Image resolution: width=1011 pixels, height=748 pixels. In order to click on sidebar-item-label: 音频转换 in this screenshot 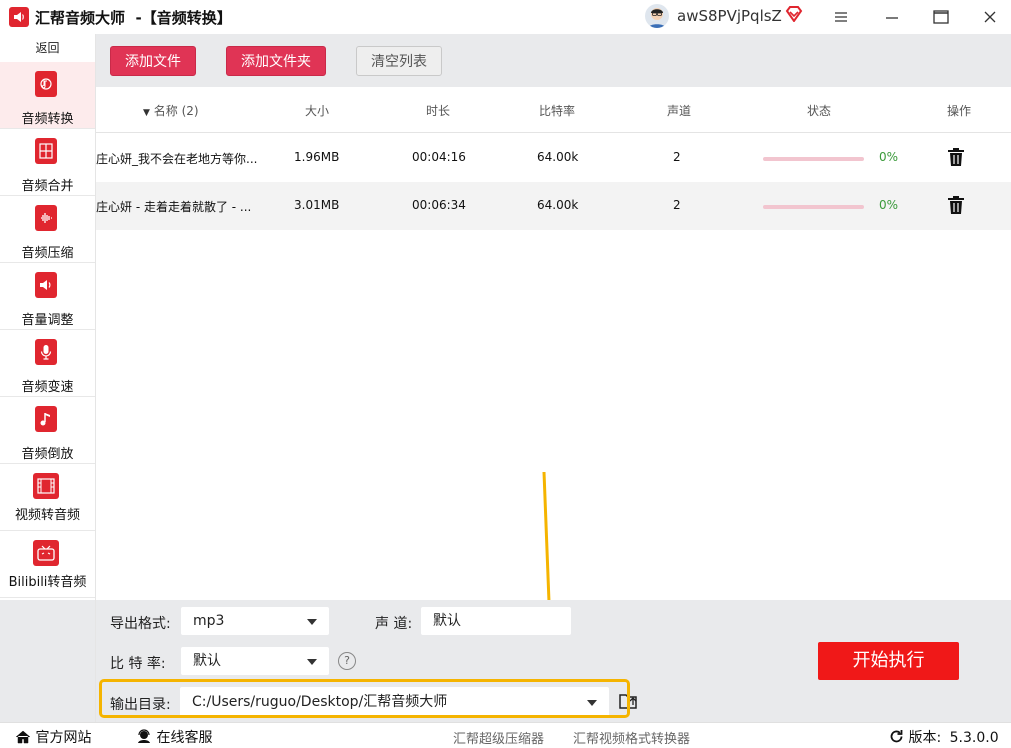, I will do `click(47, 119)`.